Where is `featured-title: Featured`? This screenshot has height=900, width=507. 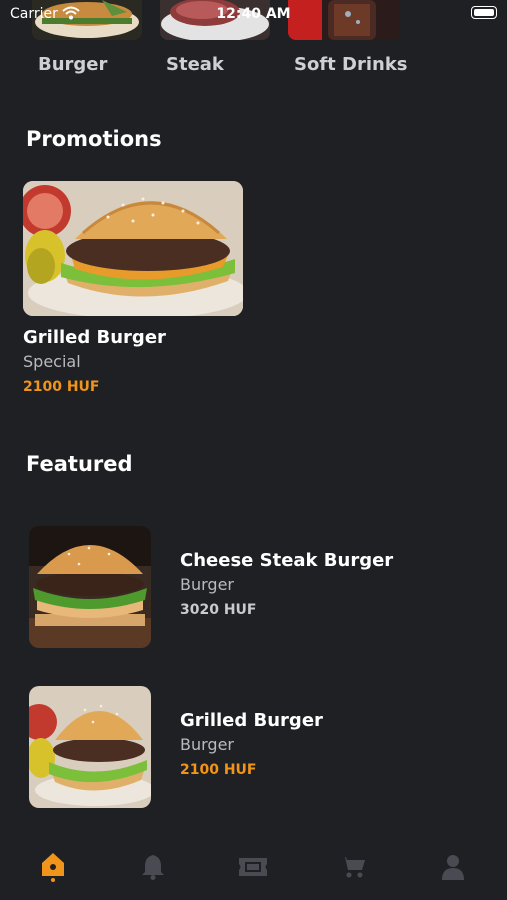 featured-title: Featured is located at coordinates (79, 464).